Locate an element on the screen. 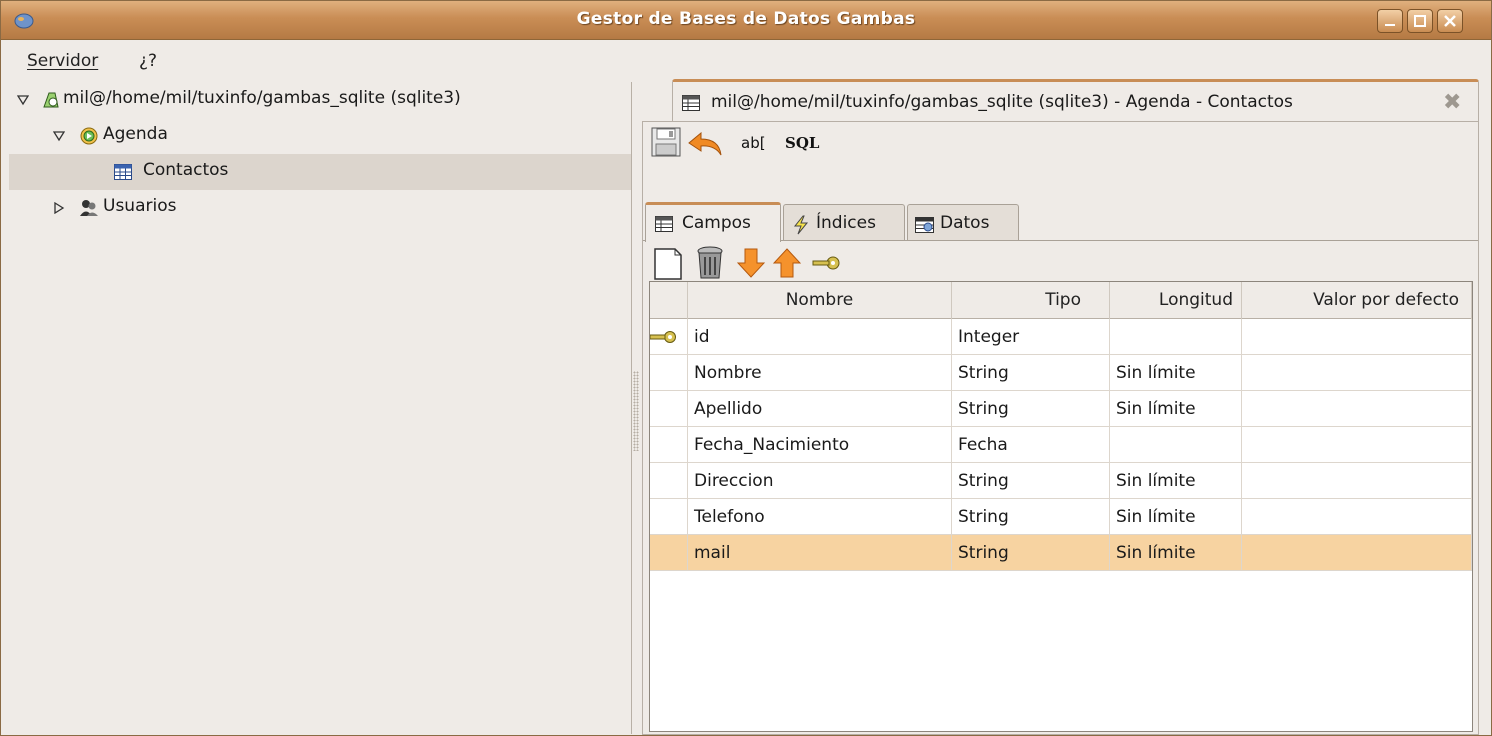 Image resolution: width=1492 pixels, height=736 pixels. delete-field-icon is located at coordinates (710, 263).